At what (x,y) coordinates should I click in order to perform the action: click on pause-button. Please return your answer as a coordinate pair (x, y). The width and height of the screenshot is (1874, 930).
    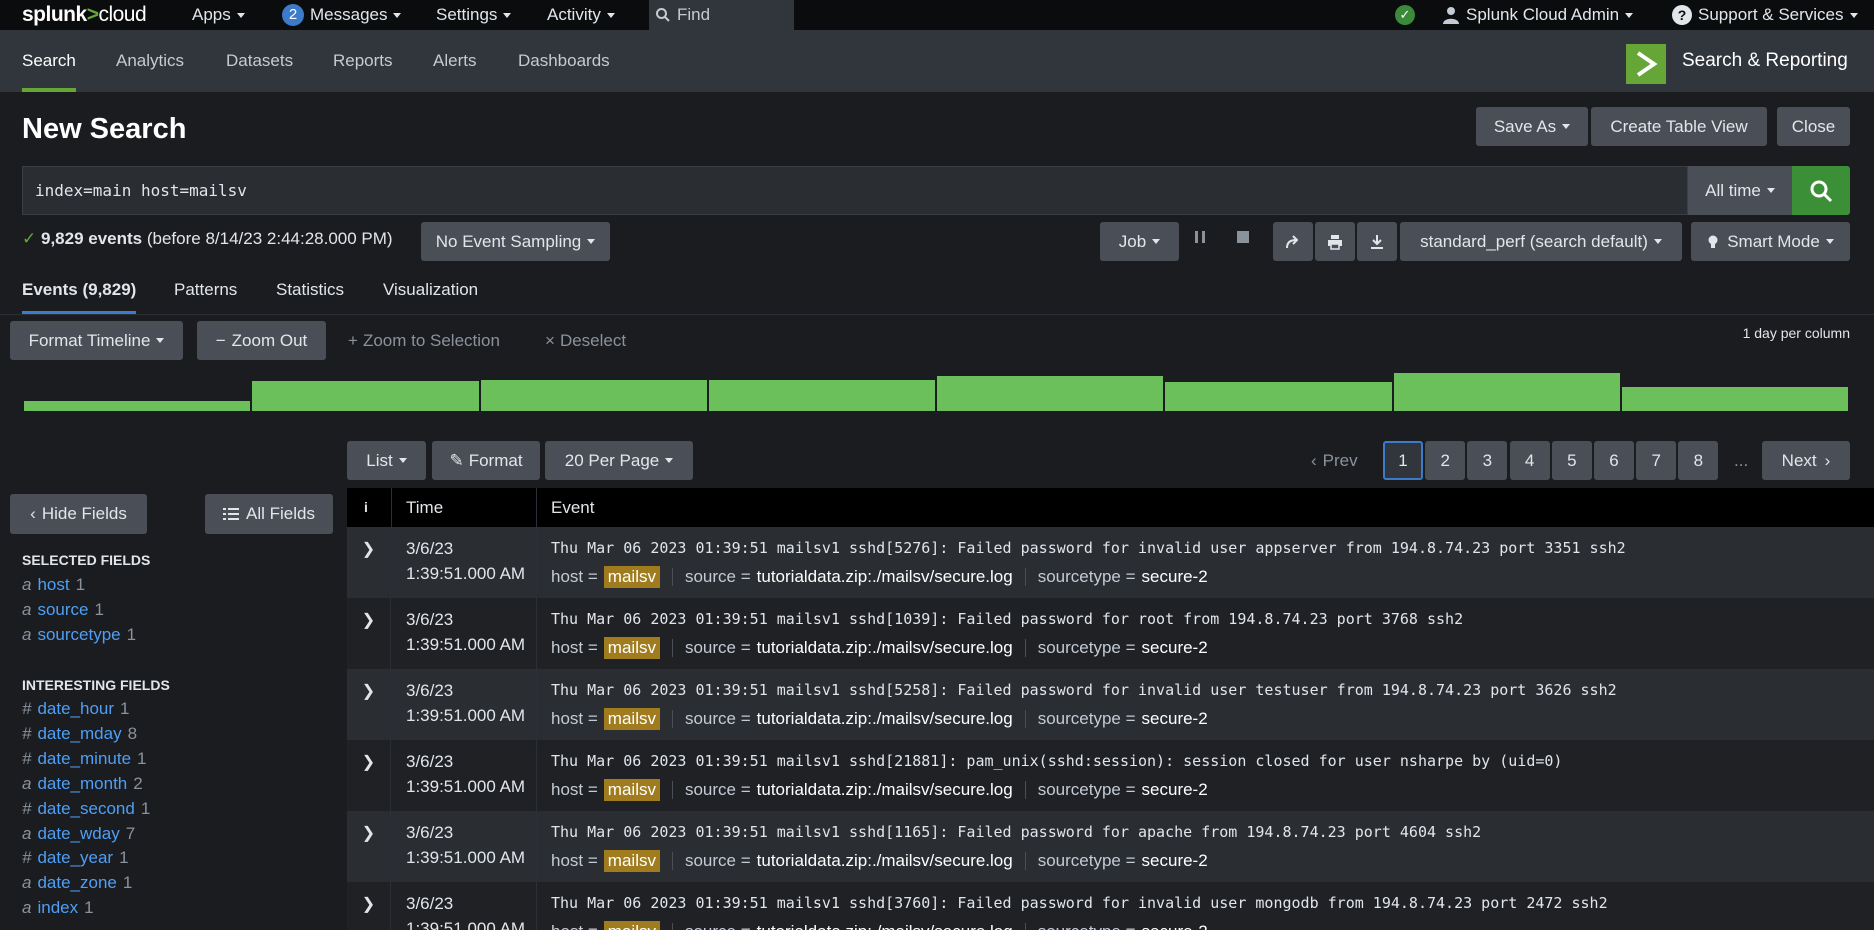
    Looking at the image, I should click on (1200, 237).